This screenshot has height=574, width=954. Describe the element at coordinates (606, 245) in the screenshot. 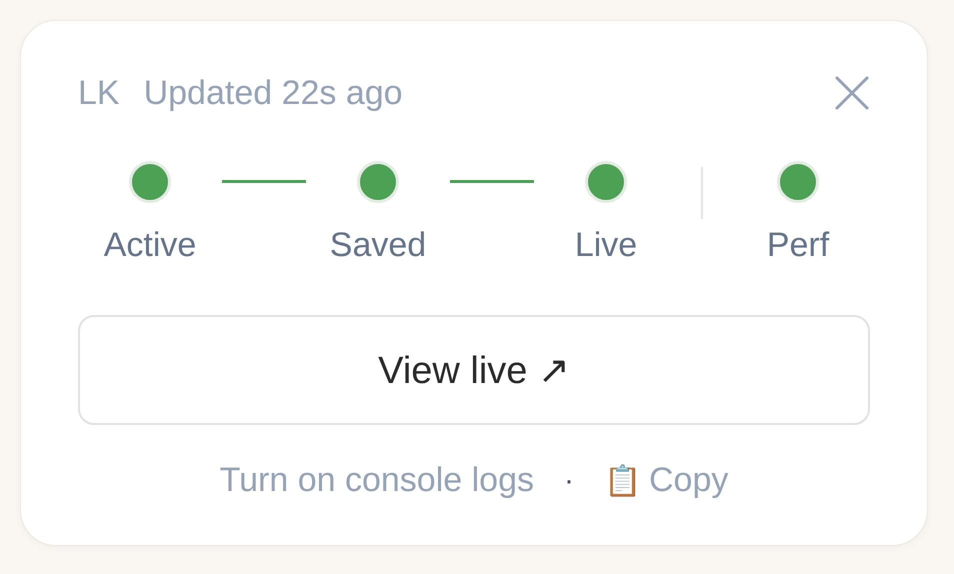

I see `step-label: Live` at that location.